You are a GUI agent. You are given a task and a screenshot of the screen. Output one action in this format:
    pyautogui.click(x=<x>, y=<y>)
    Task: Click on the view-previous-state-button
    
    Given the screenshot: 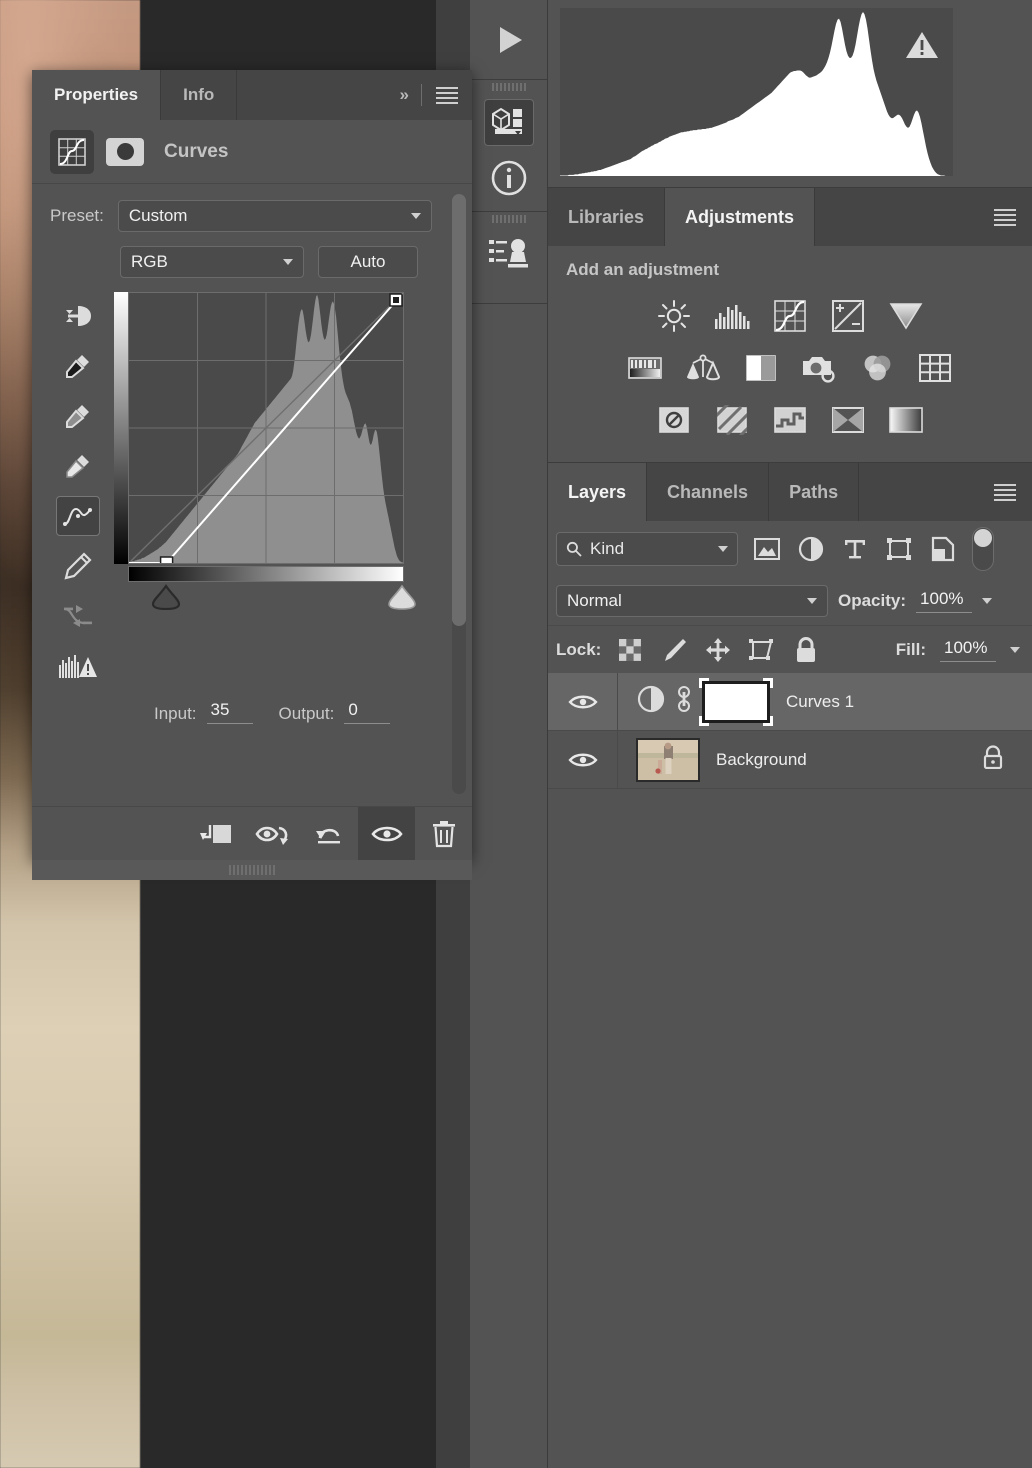 What is the action you would take?
    pyautogui.click(x=272, y=834)
    